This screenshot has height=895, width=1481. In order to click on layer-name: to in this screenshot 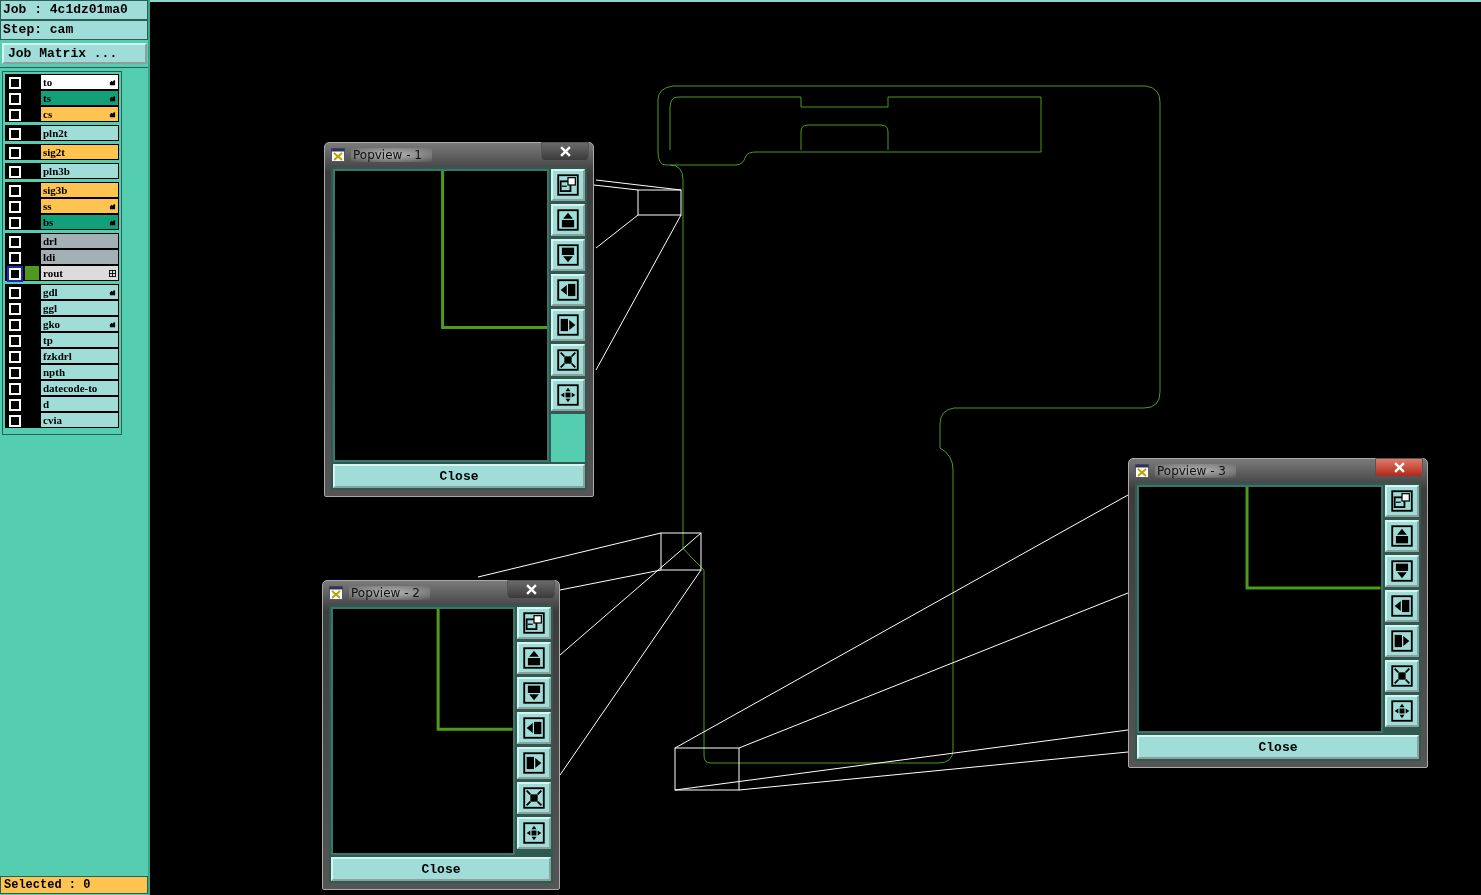, I will do `click(79, 82)`.